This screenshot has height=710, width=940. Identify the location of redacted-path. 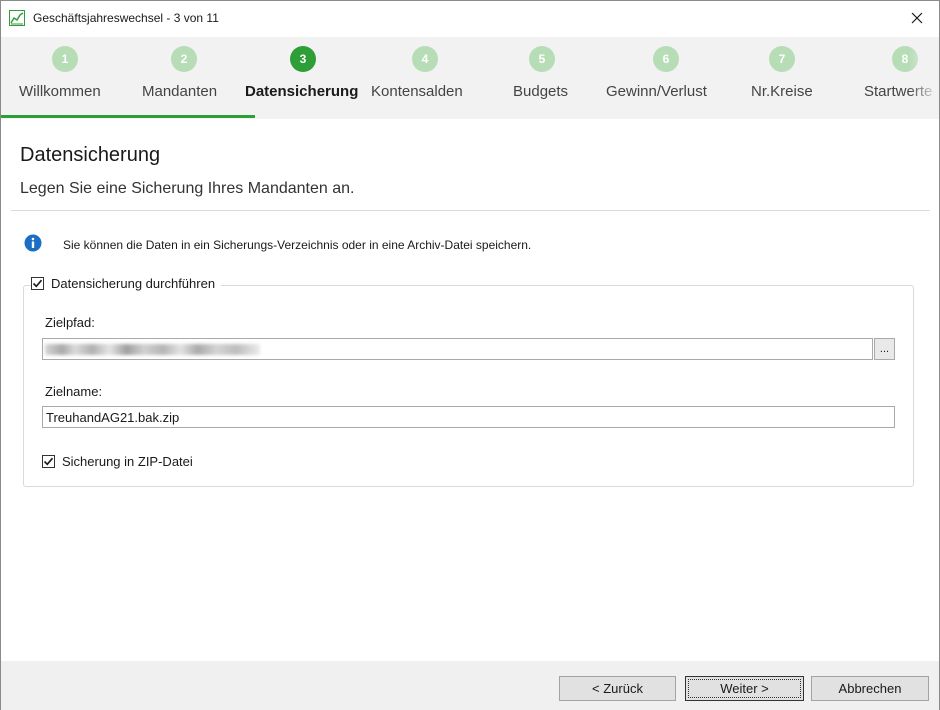
(152, 349).